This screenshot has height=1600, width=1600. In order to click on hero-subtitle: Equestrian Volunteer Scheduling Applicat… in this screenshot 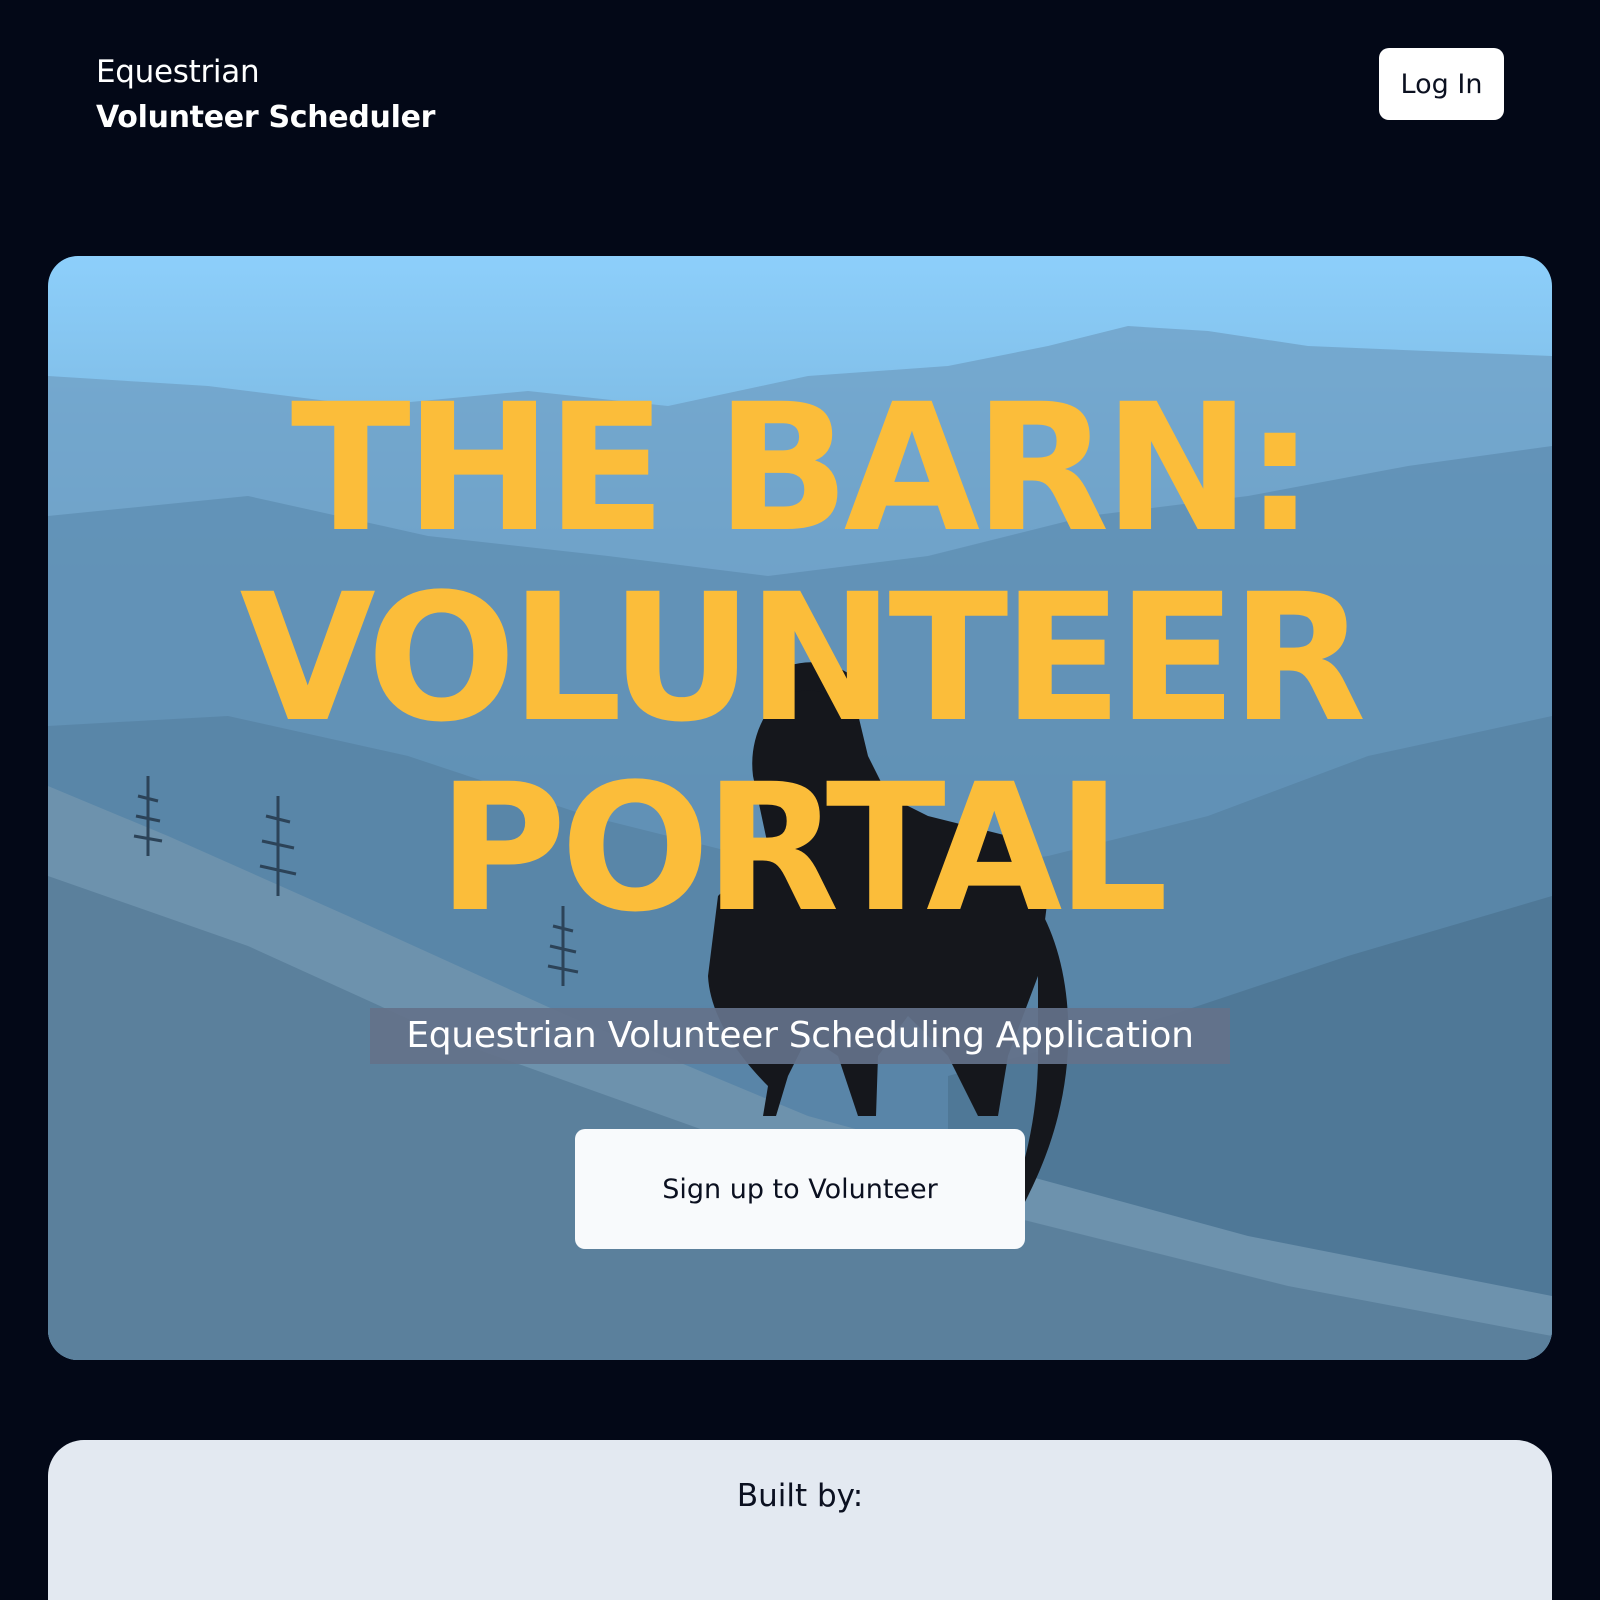, I will do `click(800, 1036)`.